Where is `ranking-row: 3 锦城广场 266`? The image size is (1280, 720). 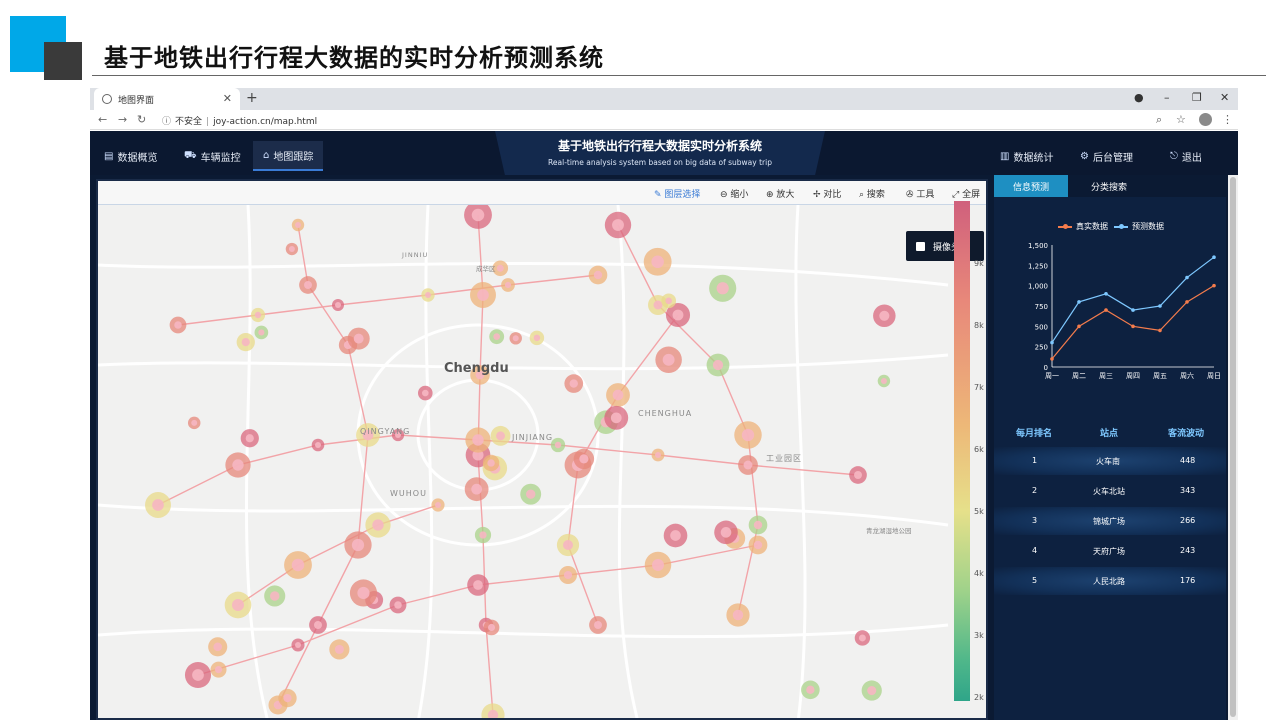
ranking-row: 3 锦城广场 266 is located at coordinates (1110, 521).